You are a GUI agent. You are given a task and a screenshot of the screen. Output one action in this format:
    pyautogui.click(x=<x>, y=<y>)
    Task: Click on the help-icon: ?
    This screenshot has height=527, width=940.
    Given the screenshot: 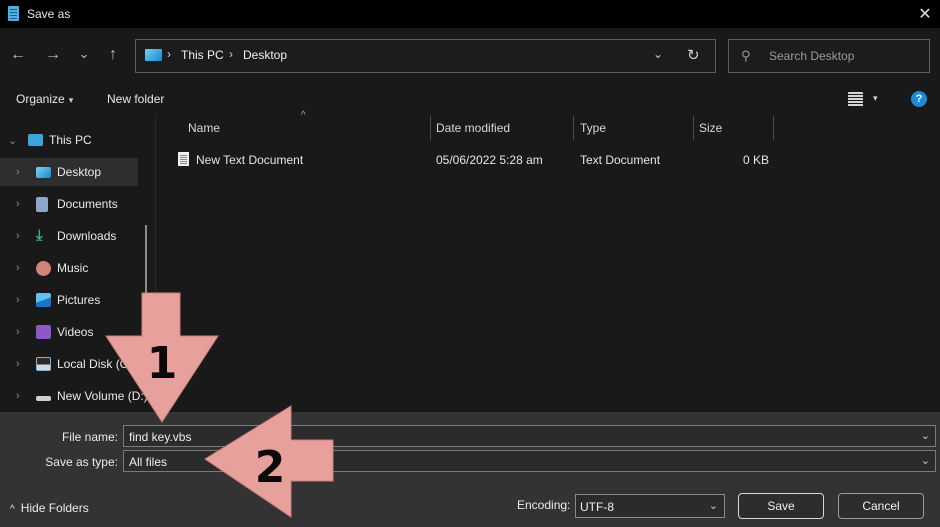 What is the action you would take?
    pyautogui.click(x=919, y=99)
    